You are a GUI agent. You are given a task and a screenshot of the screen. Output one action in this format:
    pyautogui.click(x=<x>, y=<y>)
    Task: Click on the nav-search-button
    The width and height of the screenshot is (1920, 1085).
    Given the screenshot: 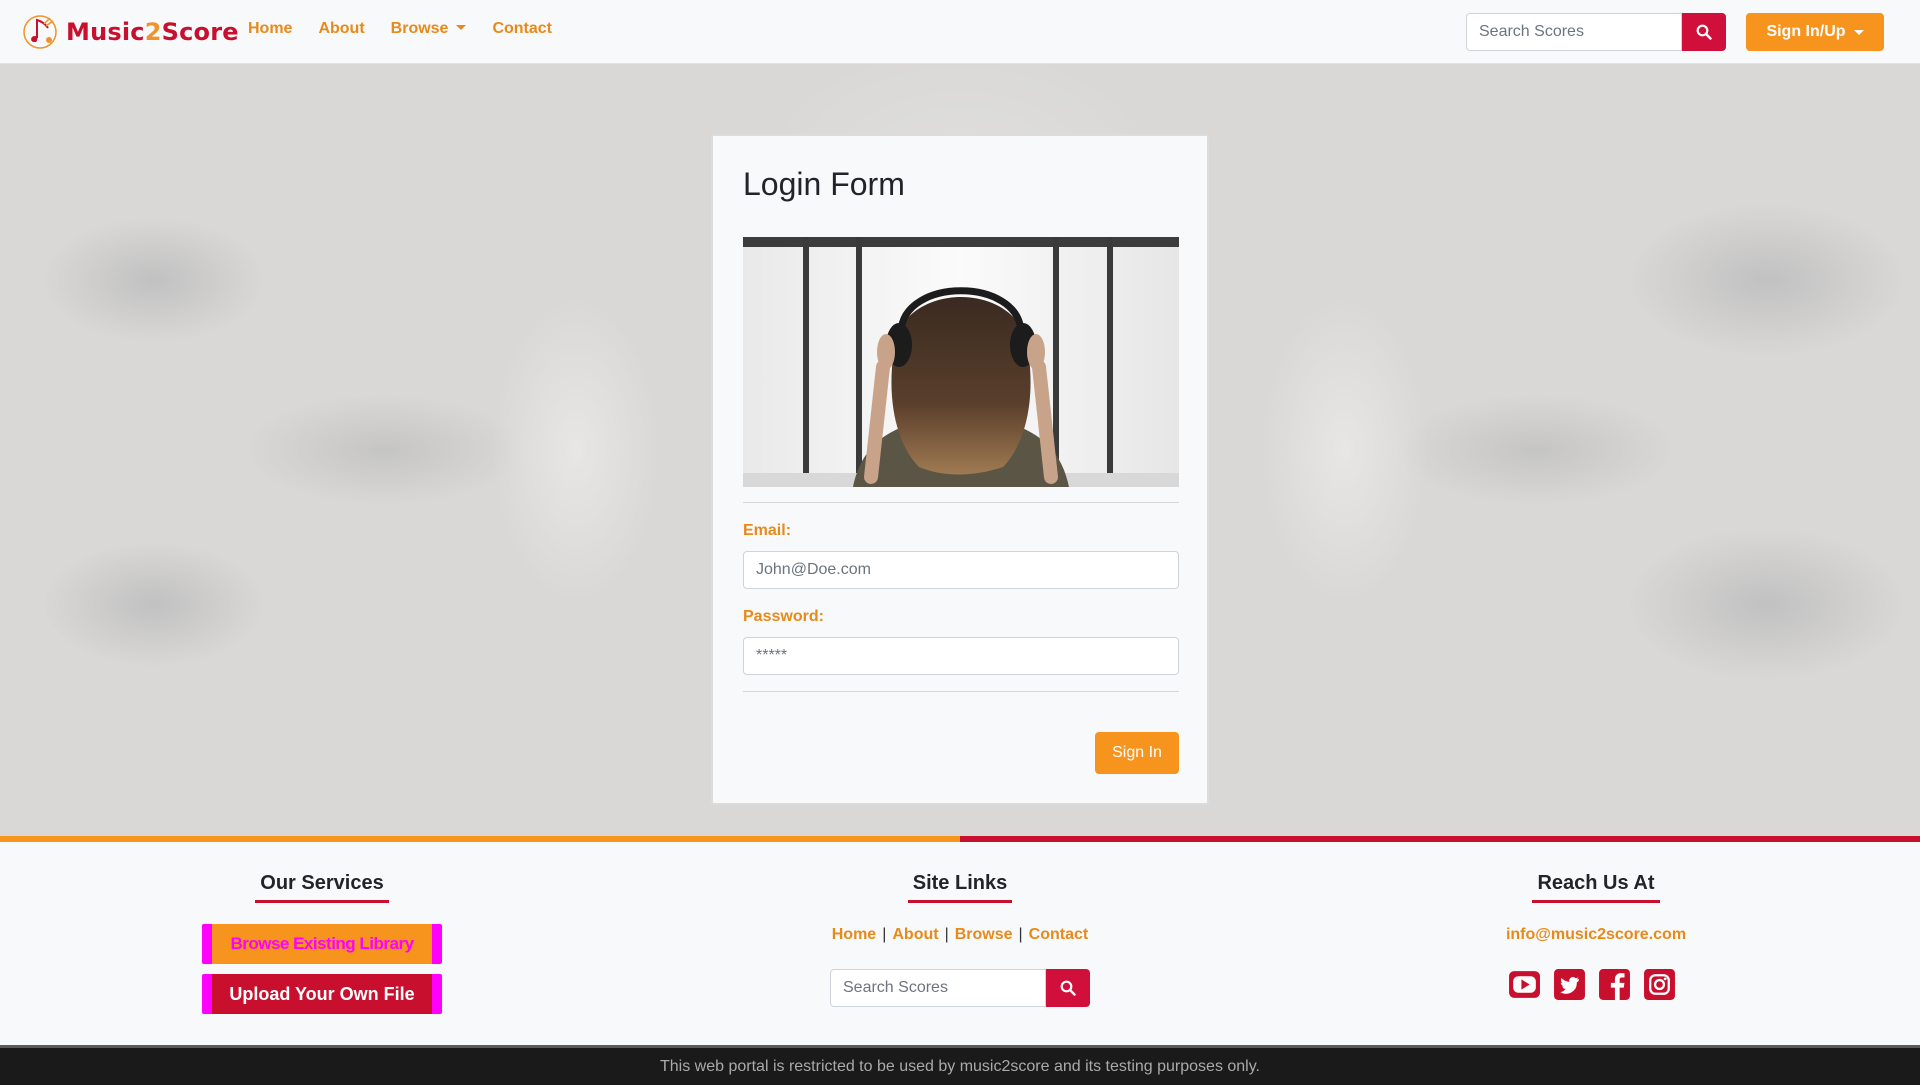 What is the action you would take?
    pyautogui.click(x=1704, y=32)
    